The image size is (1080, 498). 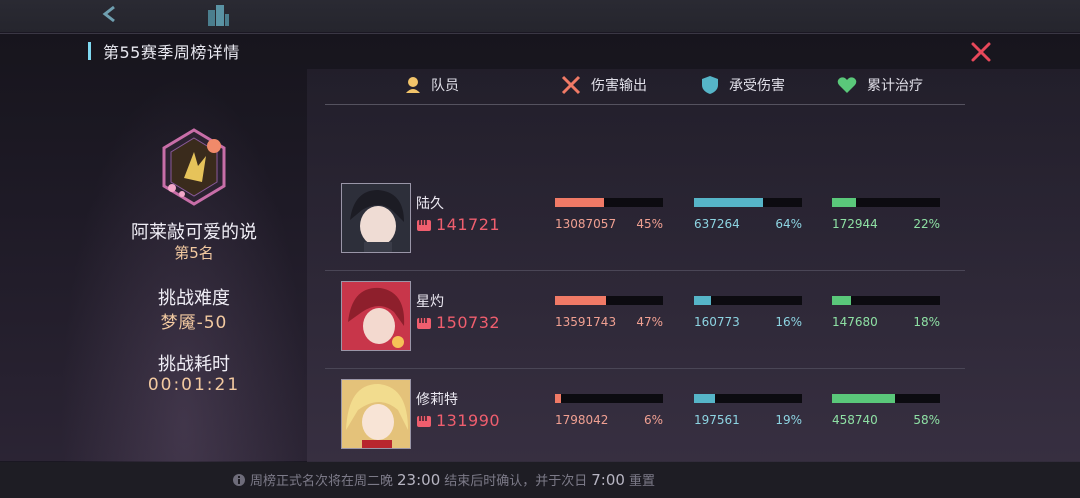 What do you see at coordinates (468, 322) in the screenshot?
I see `combat-power-value: 150732` at bounding box center [468, 322].